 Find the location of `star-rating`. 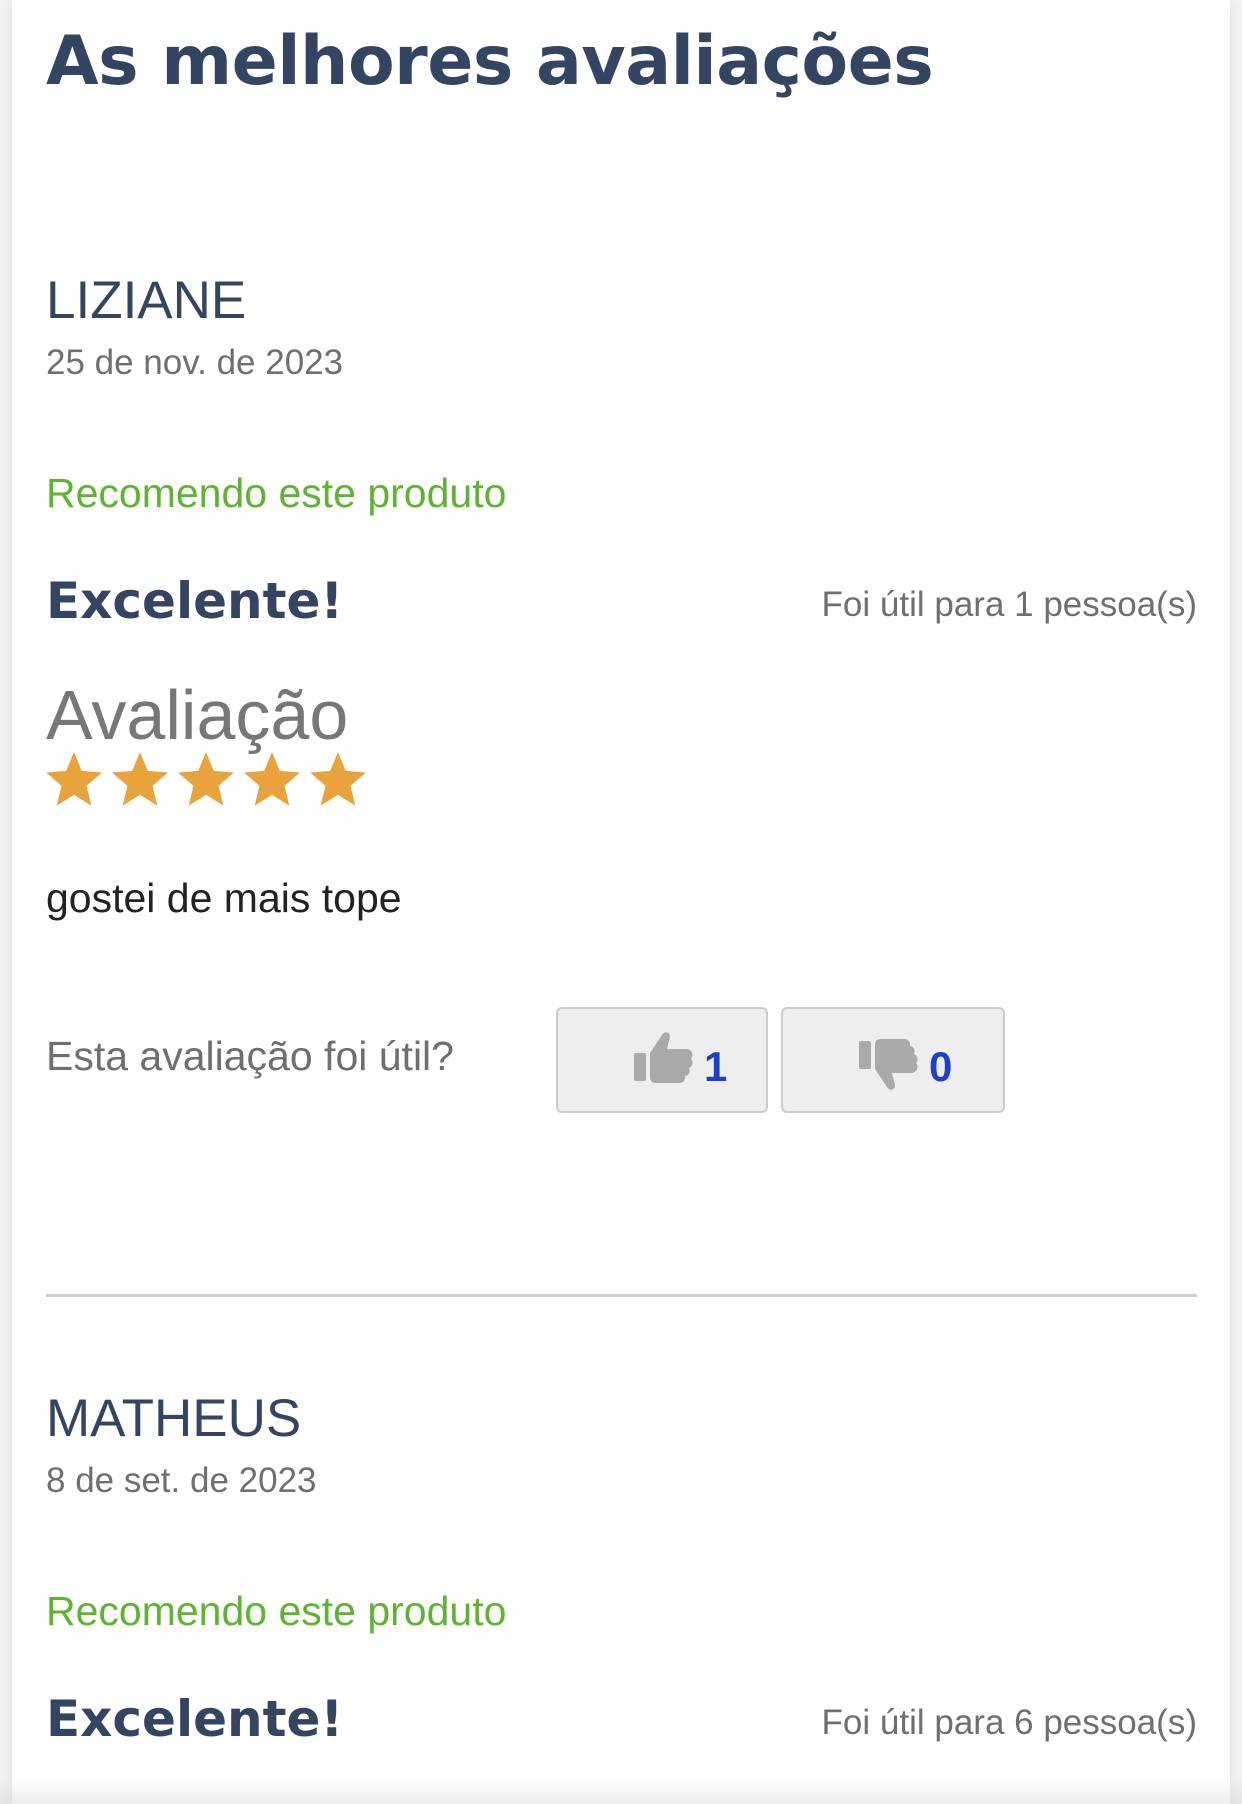

star-rating is located at coordinates (206, 780).